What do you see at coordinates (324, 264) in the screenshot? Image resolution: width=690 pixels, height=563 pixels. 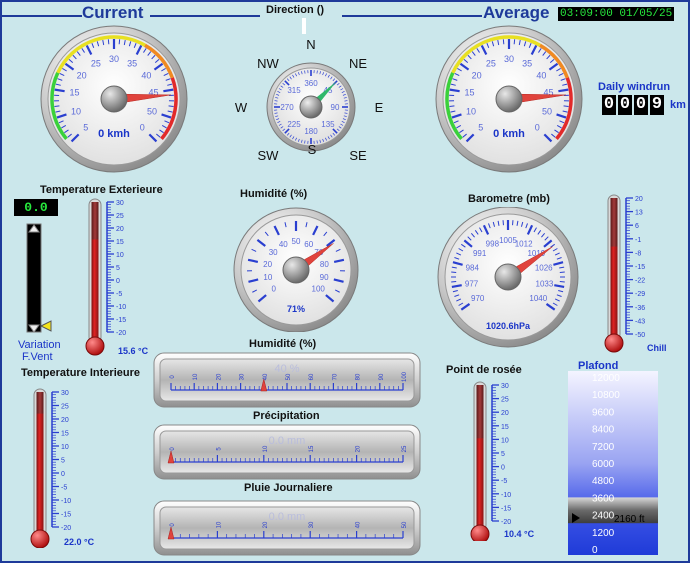 I see `gauge-tick-label: 80` at bounding box center [324, 264].